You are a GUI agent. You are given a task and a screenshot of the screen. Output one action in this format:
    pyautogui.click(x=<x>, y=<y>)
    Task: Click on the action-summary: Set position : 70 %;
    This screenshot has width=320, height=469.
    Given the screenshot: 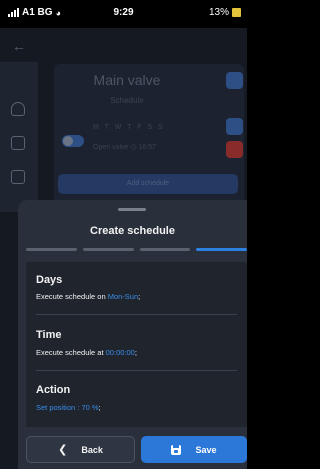 What is the action you would take?
    pyautogui.click(x=68, y=407)
    